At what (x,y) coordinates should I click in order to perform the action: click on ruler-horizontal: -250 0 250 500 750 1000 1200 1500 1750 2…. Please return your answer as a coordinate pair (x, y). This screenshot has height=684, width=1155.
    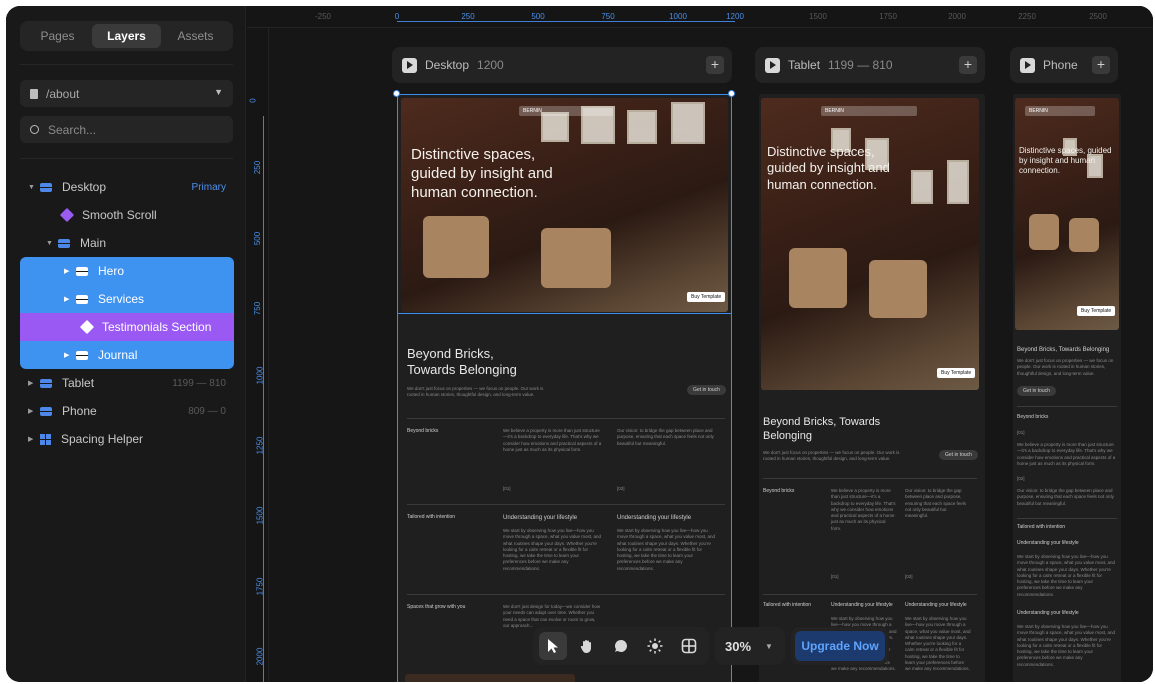
    Looking at the image, I should click on (700, 17).